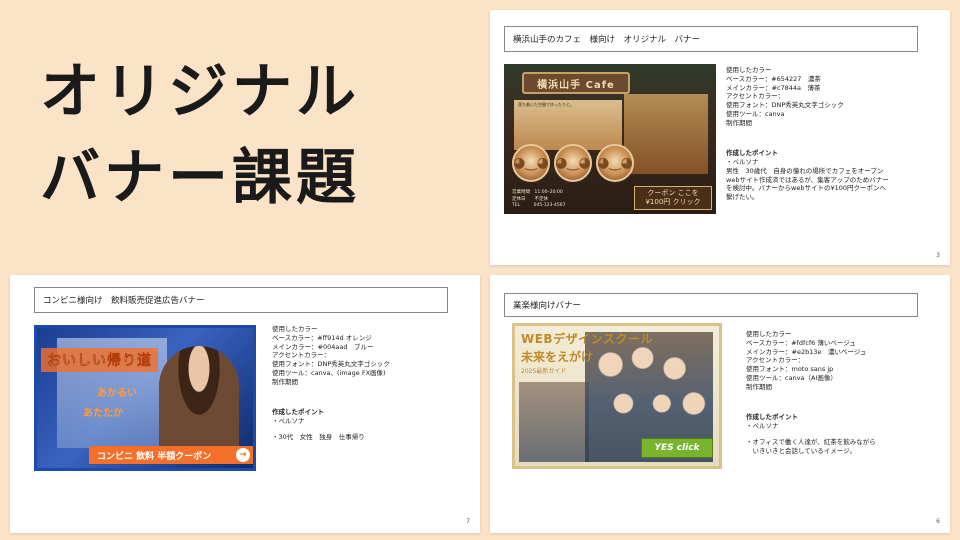 The width and height of the screenshot is (960, 540). What do you see at coordinates (103, 413) in the screenshot?
I see `konbini-sub2: あたたか` at bounding box center [103, 413].